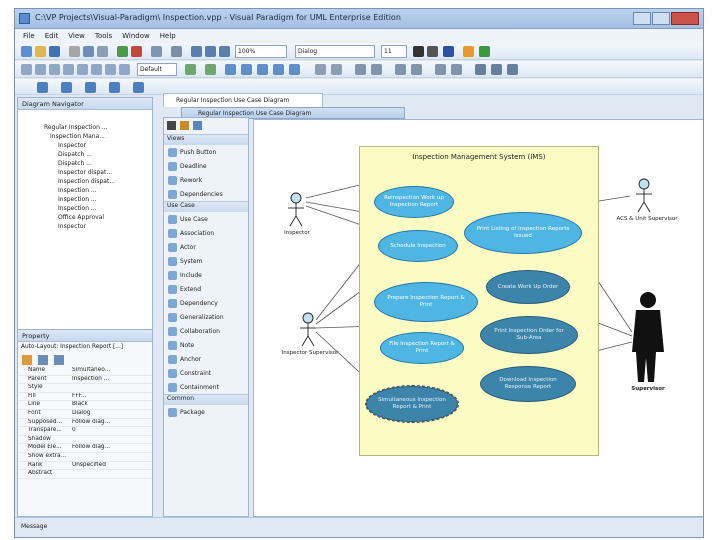 This screenshot has width=714, height=540. I want to click on perspective-class-repo-icon, so click(114, 87).